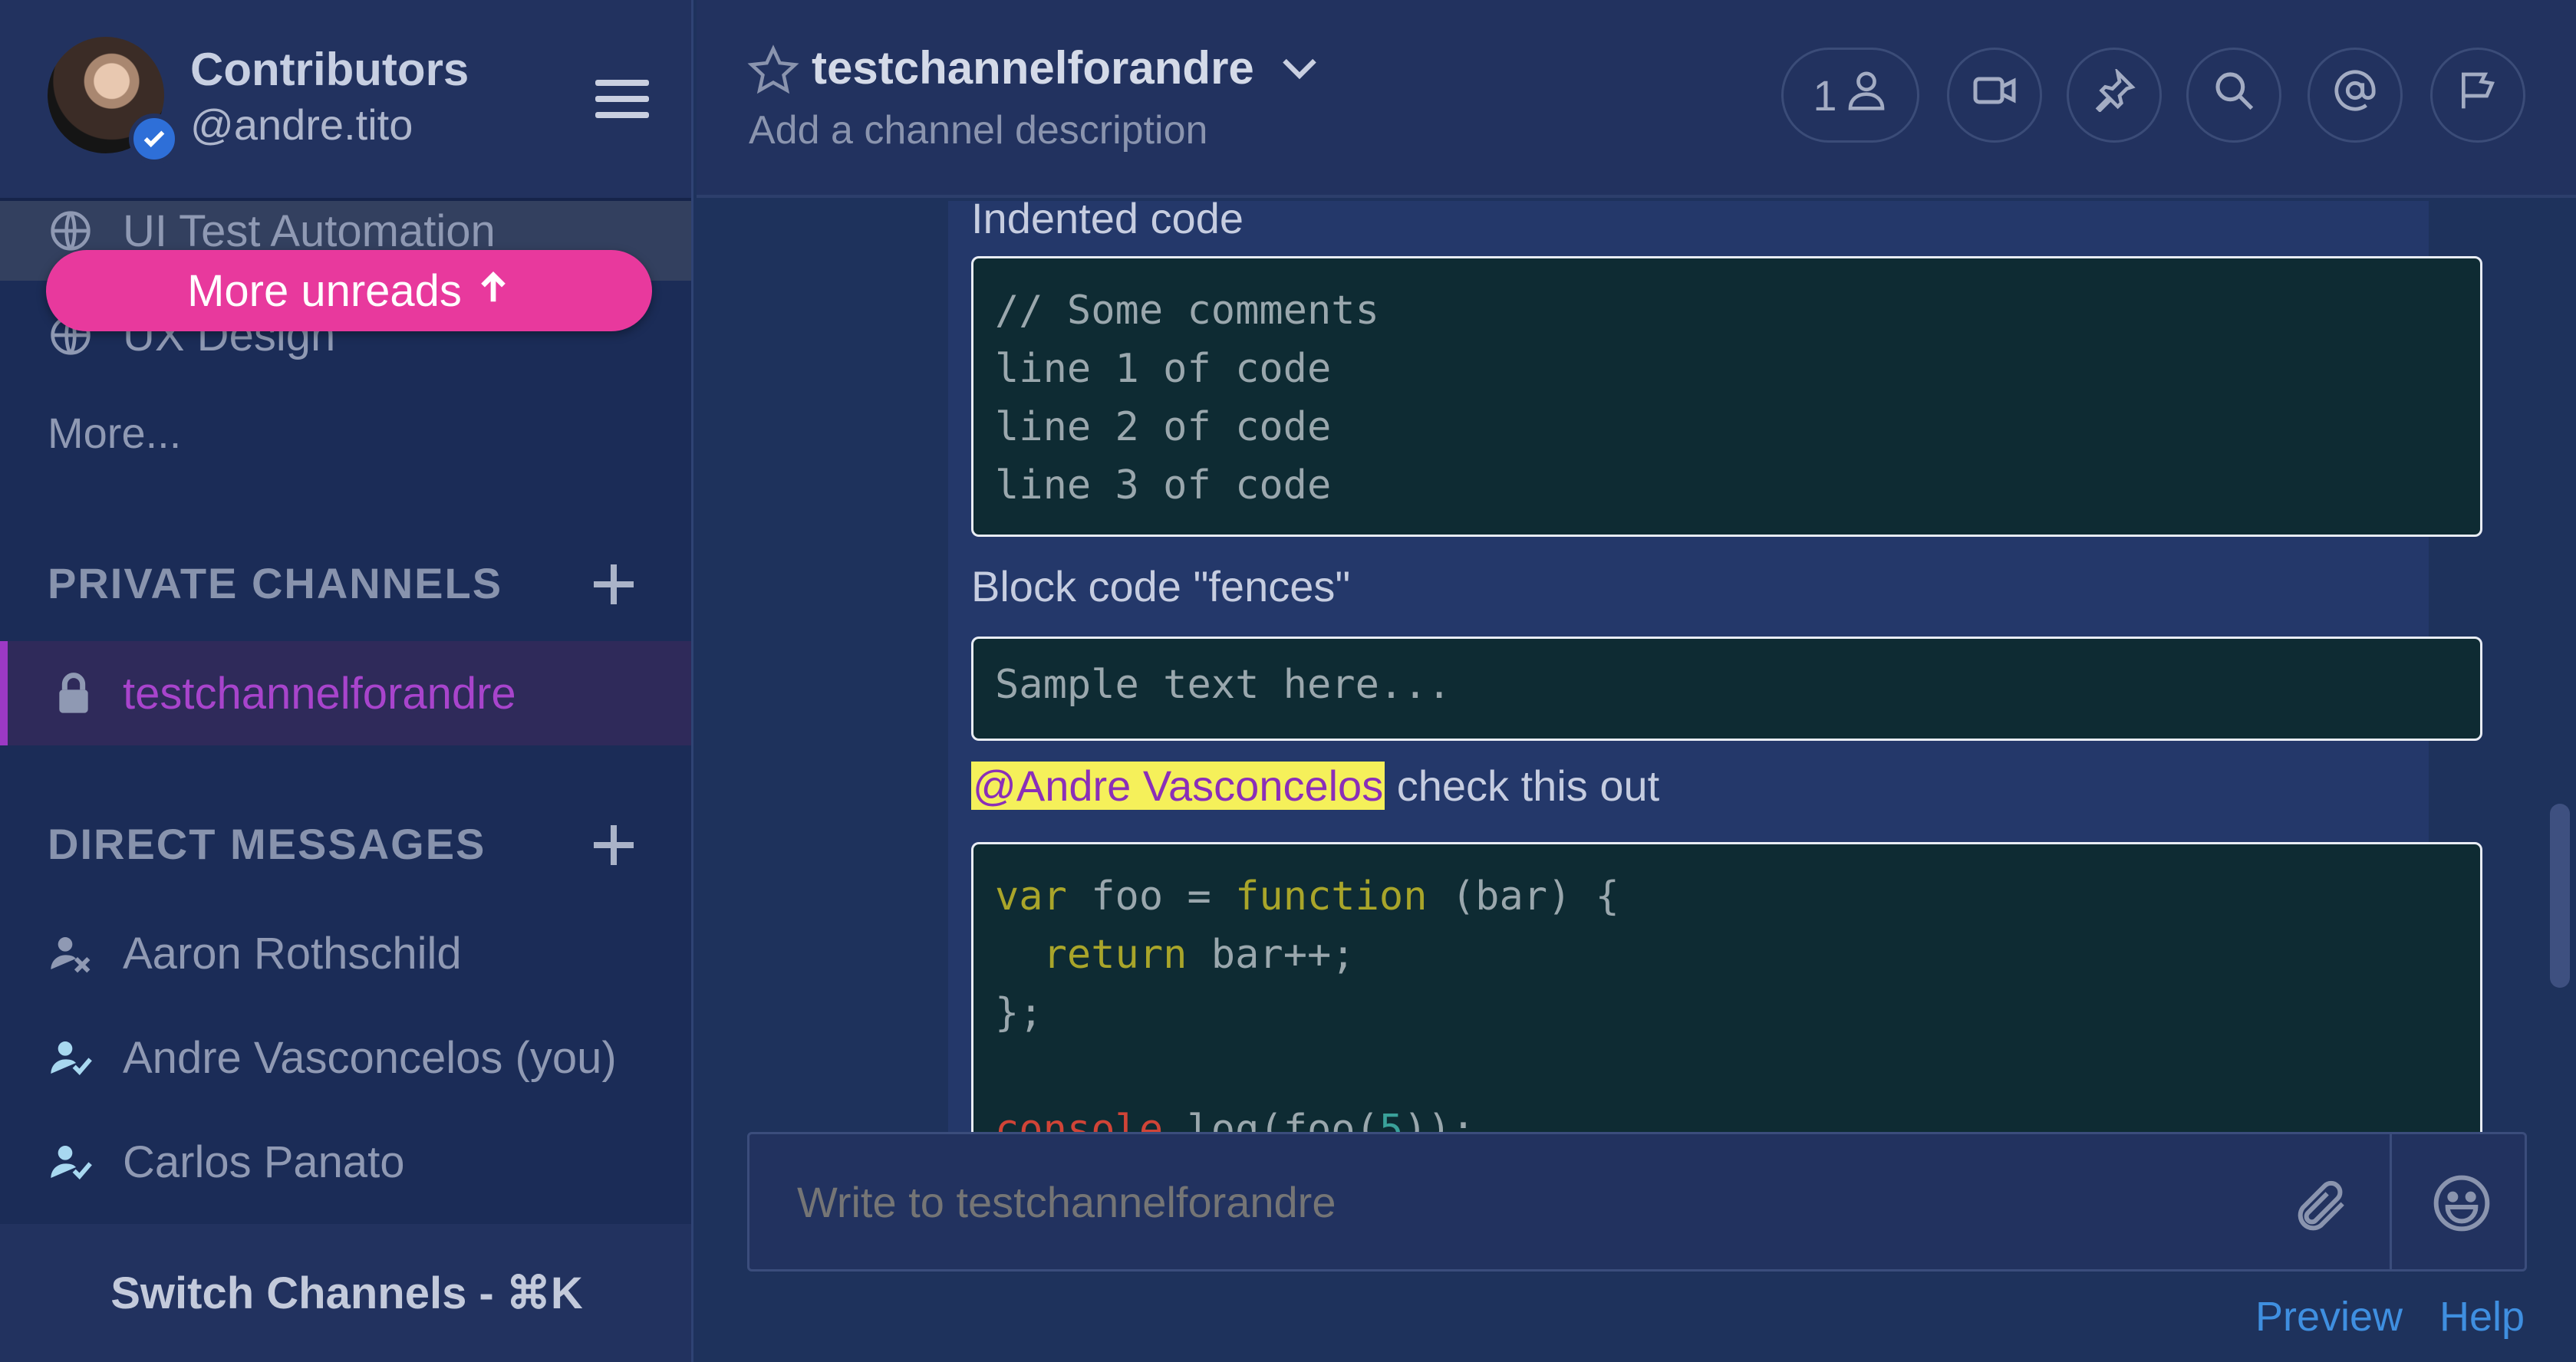 The height and width of the screenshot is (1362, 2576). What do you see at coordinates (71, 231) in the screenshot?
I see `globe-icon` at bounding box center [71, 231].